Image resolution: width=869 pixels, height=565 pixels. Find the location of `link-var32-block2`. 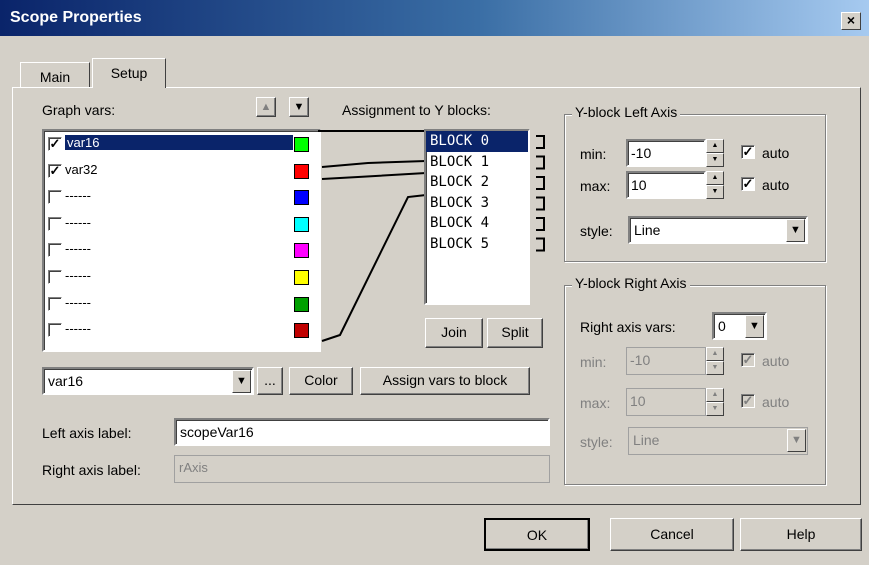

link-var32-block2 is located at coordinates (374, 176).